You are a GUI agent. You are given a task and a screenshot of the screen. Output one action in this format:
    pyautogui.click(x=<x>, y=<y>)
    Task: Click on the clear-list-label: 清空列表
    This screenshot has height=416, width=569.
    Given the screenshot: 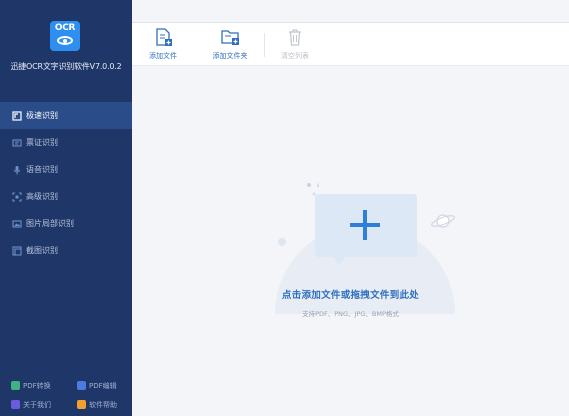 What is the action you would take?
    pyautogui.click(x=295, y=56)
    